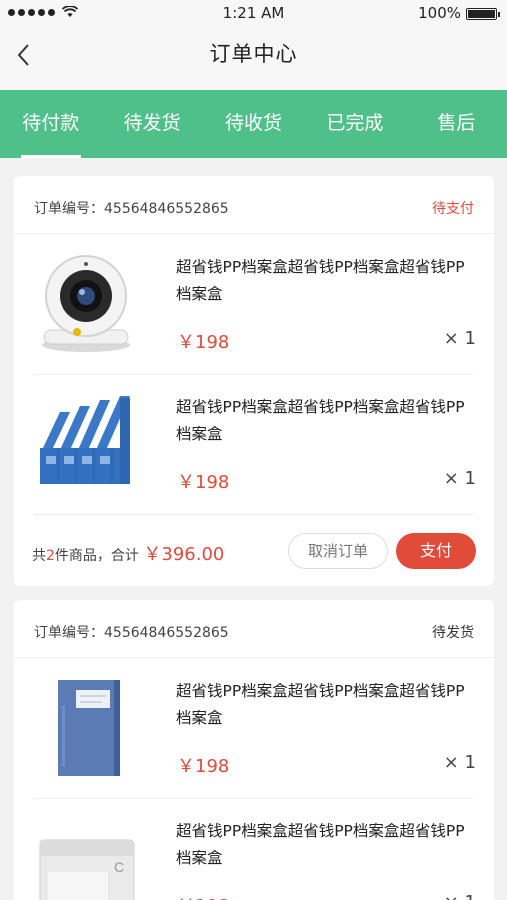 This screenshot has width=507, height=900. I want to click on tab-pending-payment: 待付款, so click(50, 124).